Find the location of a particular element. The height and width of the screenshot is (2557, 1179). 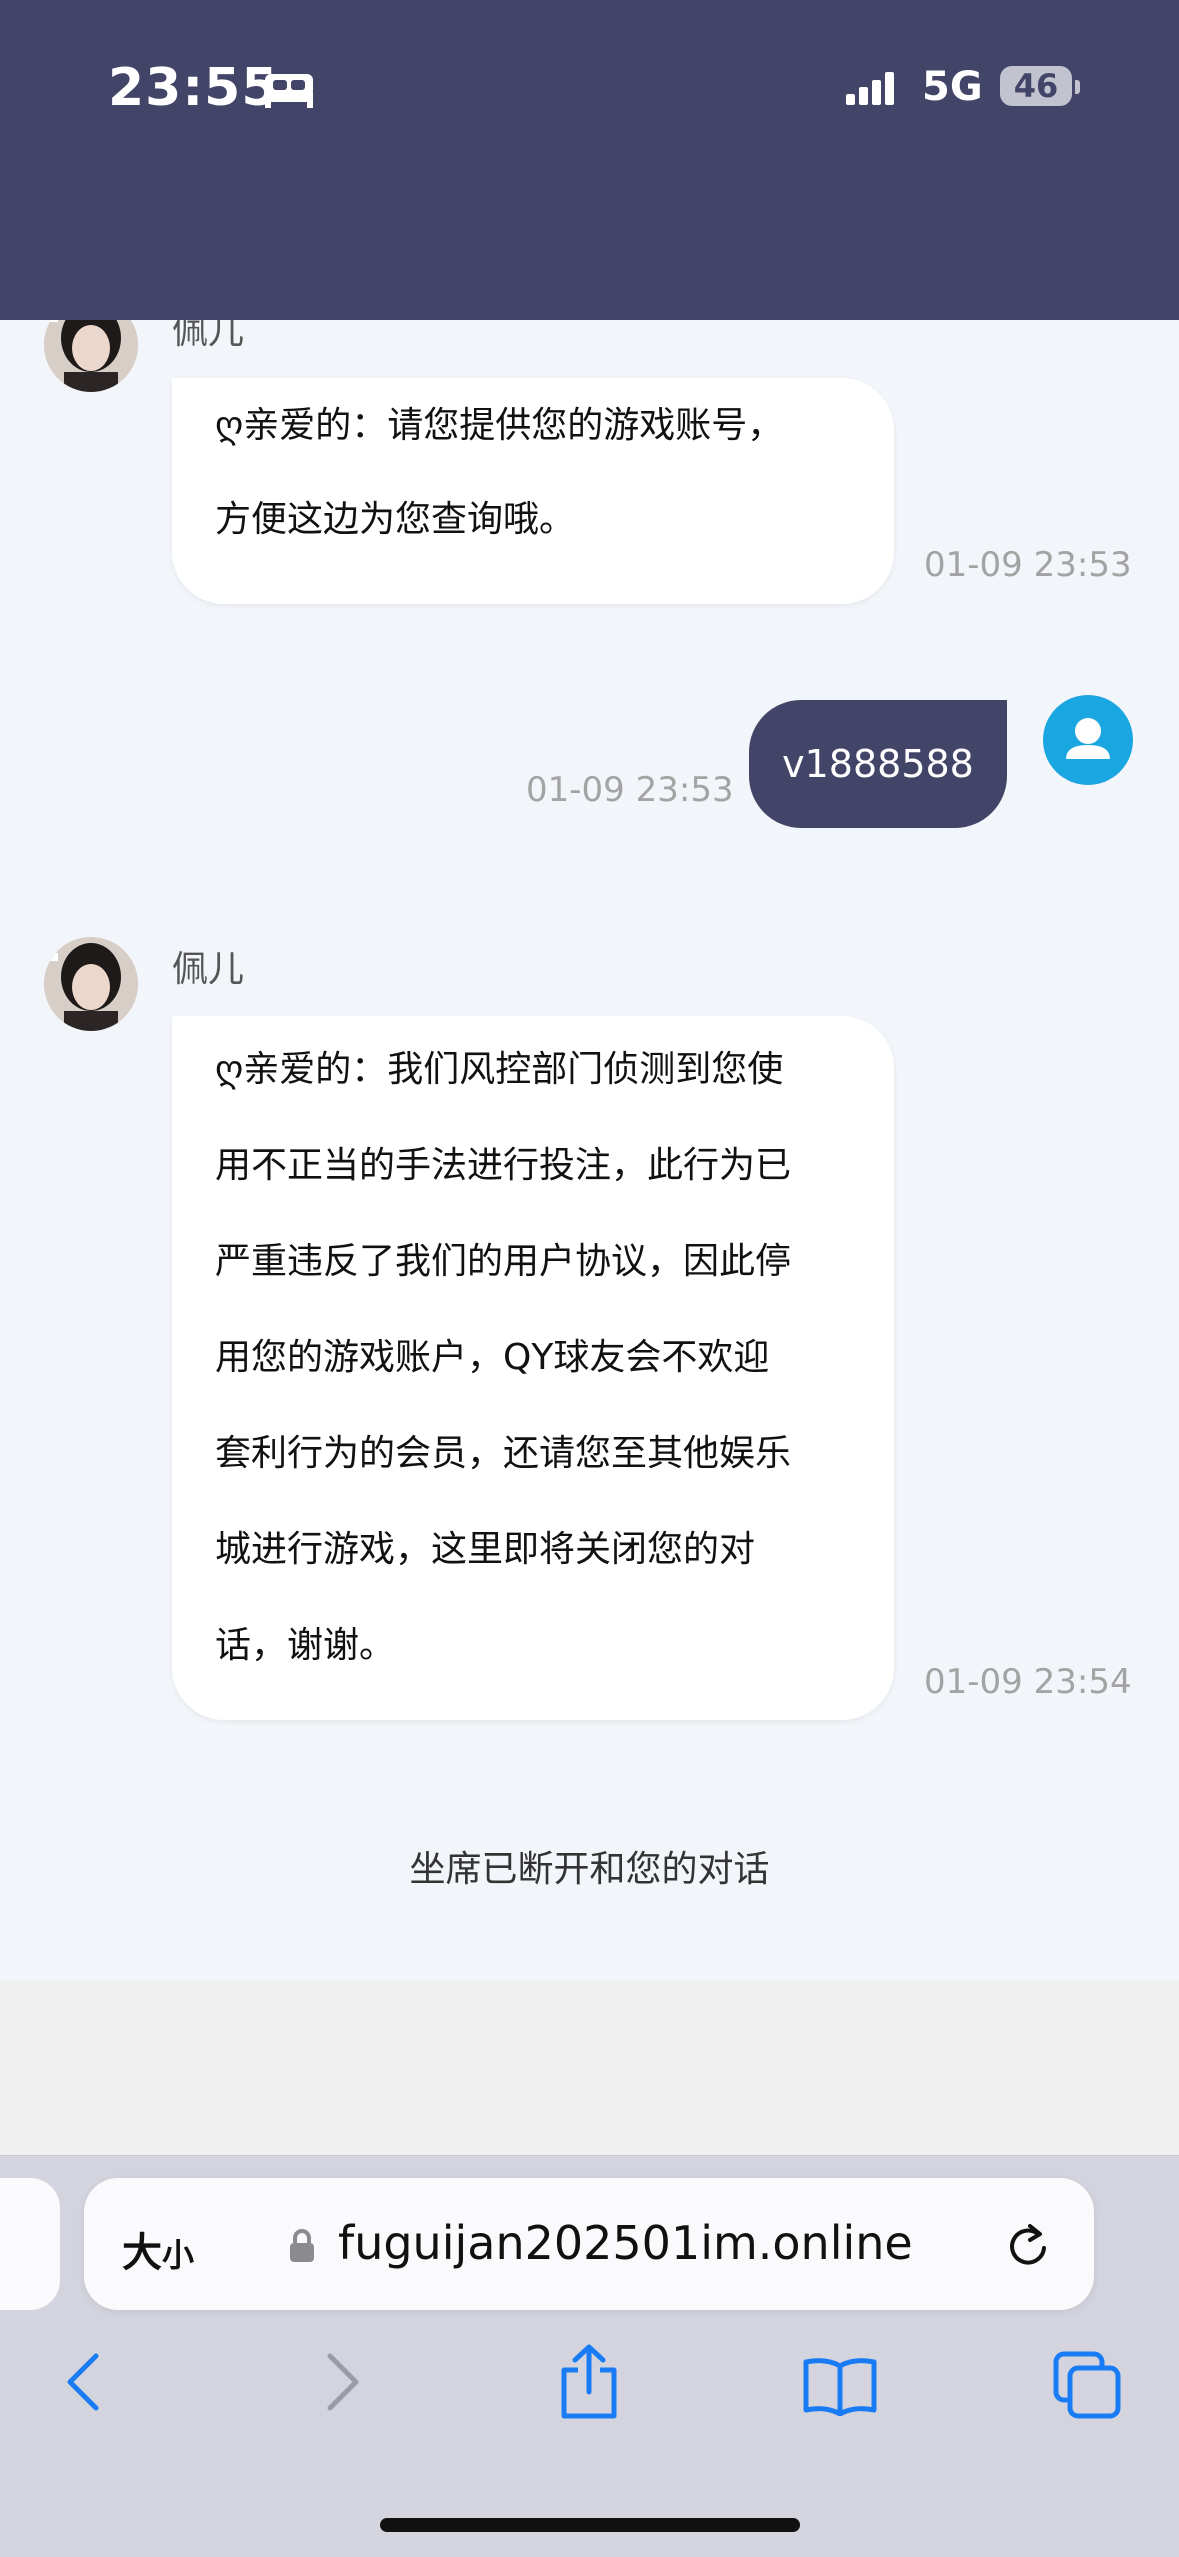

bed-icon is located at coordinates (289, 91).